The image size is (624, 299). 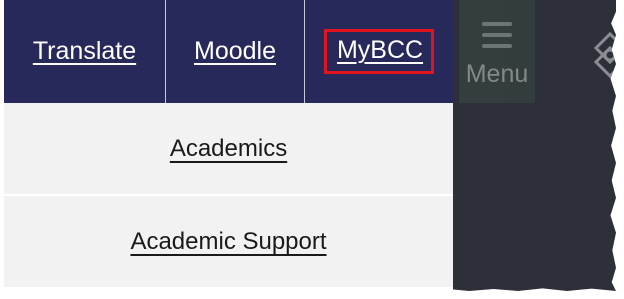 I want to click on hamburger-icon, so click(x=497, y=35).